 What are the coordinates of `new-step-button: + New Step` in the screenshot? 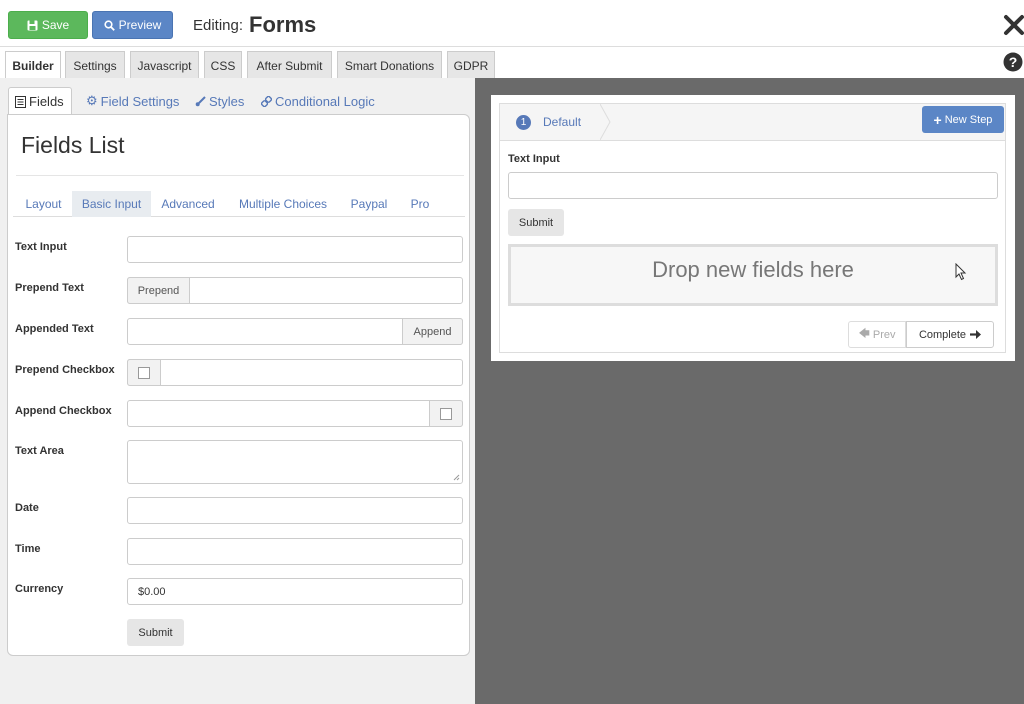 It's located at (963, 119).